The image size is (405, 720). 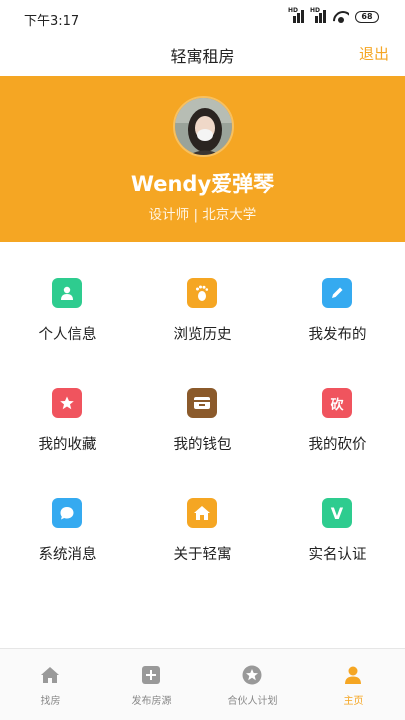 I want to click on person-icon, so click(x=67, y=293).